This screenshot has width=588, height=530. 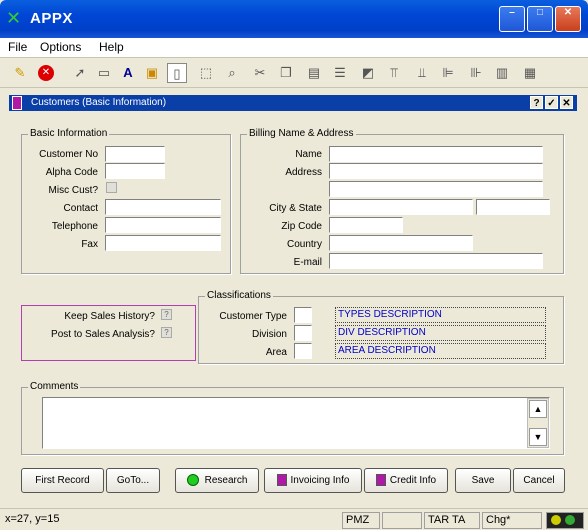 I want to click on zoom-icon: ⌕, so click(x=232, y=73).